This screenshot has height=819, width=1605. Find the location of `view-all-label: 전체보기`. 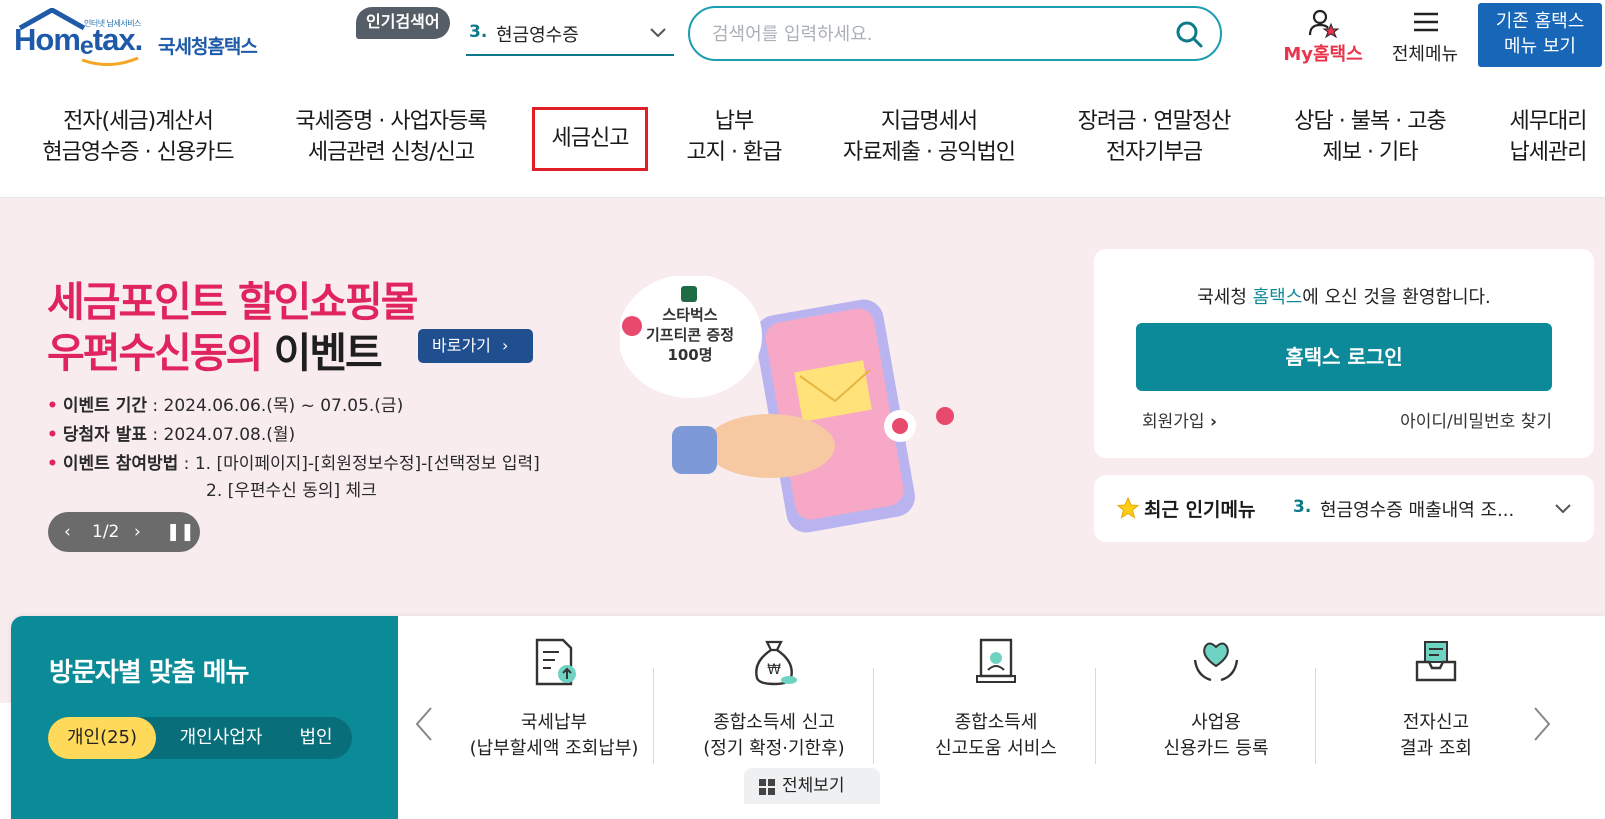

view-all-label: 전체보기 is located at coordinates (813, 786).